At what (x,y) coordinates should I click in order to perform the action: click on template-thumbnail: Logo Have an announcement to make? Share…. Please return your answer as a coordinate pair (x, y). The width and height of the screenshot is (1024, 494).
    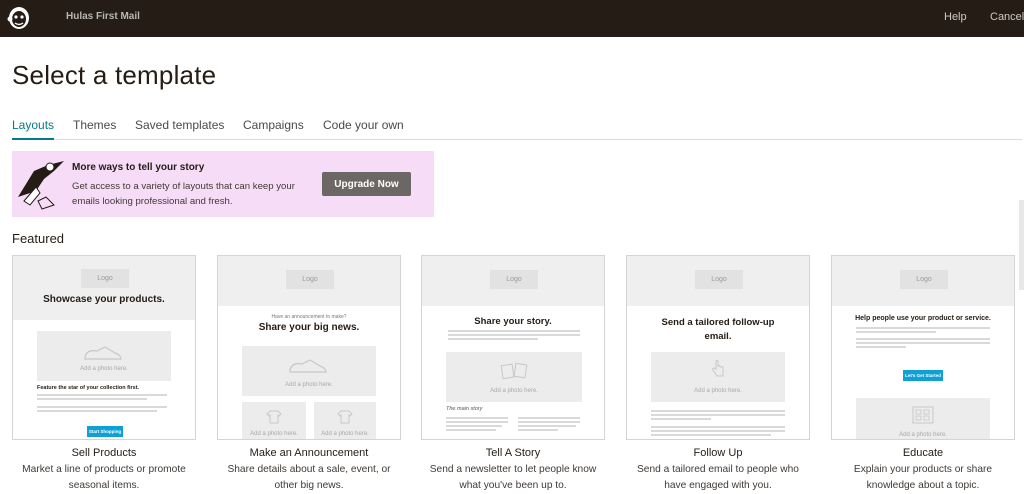
    Looking at the image, I should click on (309, 347).